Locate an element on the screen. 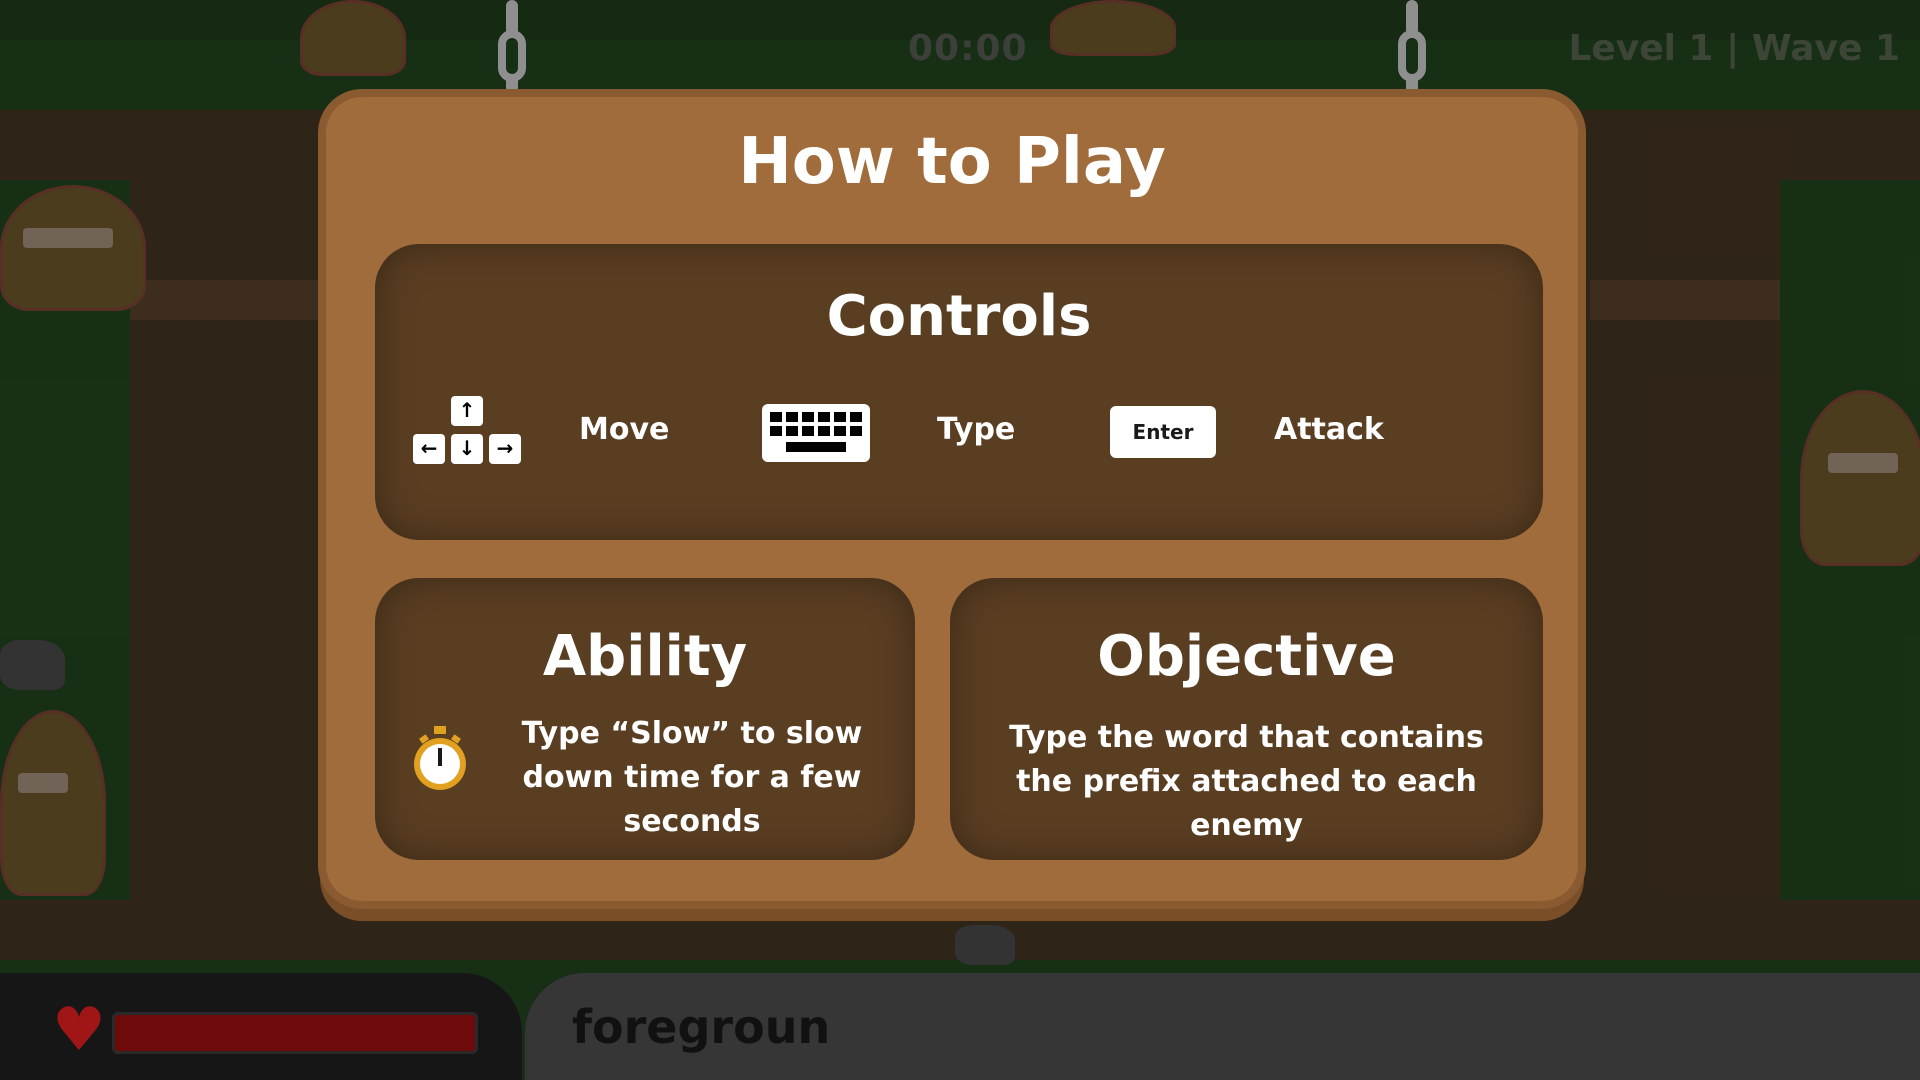 This screenshot has height=1080, width=1920. controls-title: Controls is located at coordinates (959, 316).